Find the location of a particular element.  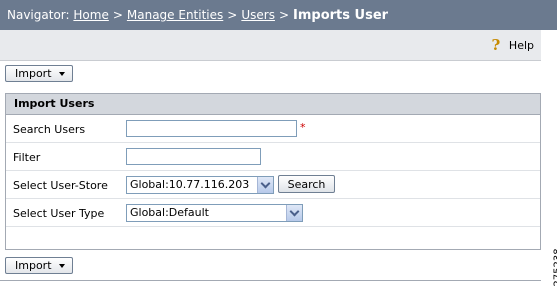

user-type-row: Select User Type Global:Default is located at coordinates (273, 213).